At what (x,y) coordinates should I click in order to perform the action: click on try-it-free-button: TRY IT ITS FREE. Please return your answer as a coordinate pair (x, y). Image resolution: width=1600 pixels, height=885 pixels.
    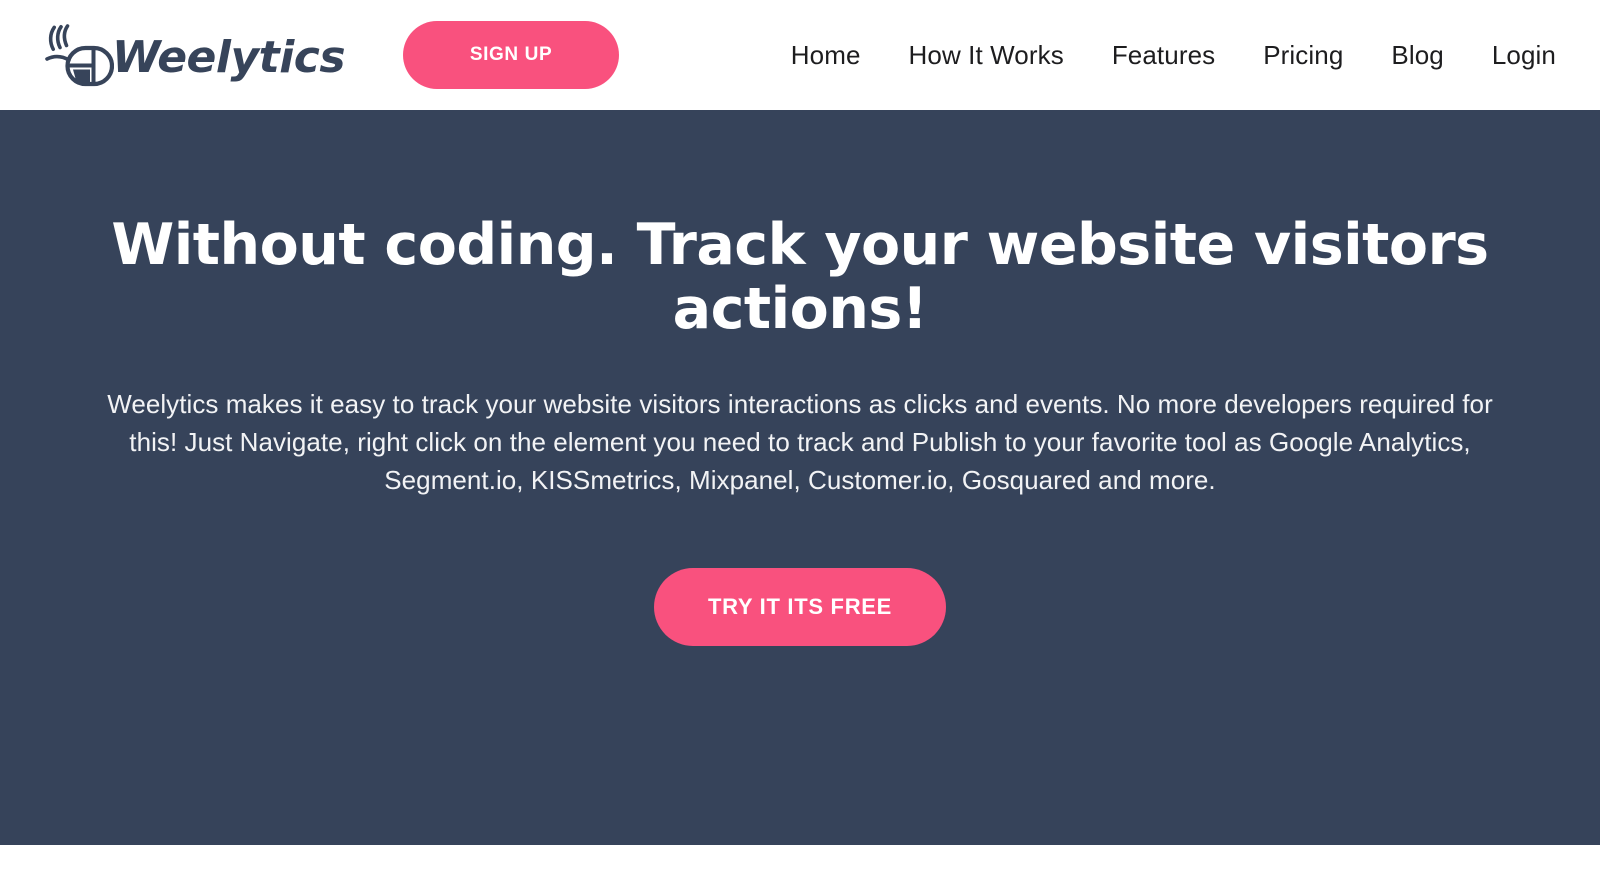
    Looking at the image, I should click on (800, 606).